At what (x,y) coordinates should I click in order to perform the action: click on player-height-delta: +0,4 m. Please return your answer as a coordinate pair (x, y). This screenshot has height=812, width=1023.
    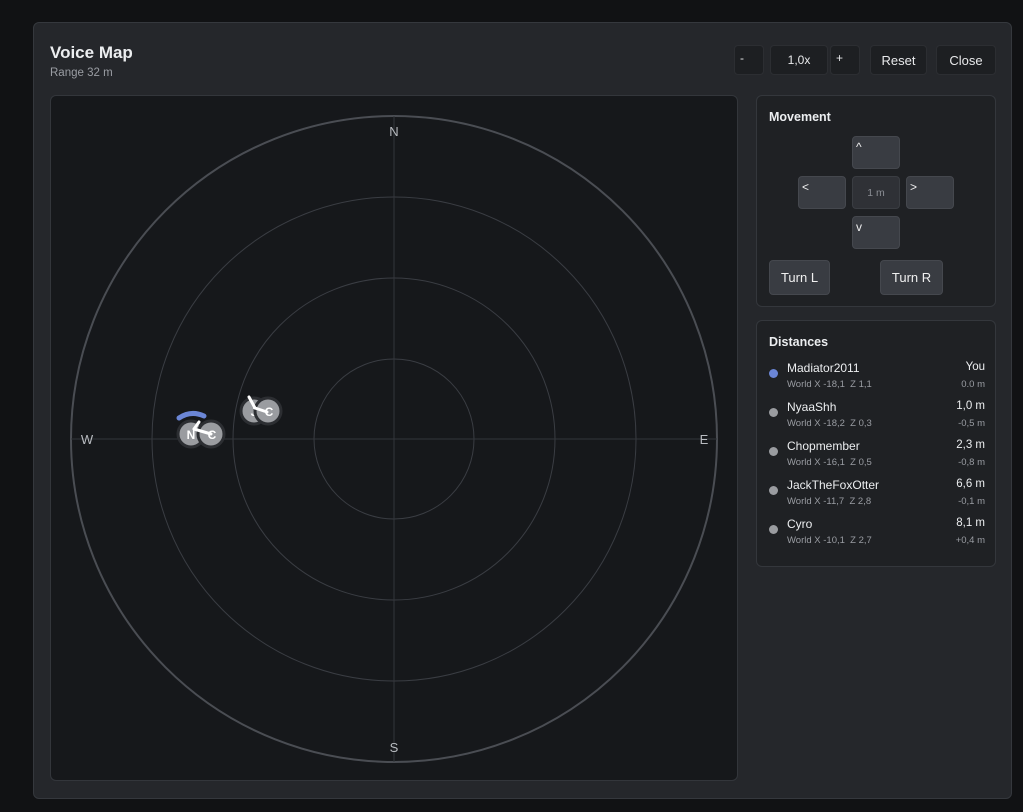
    Looking at the image, I should click on (970, 540).